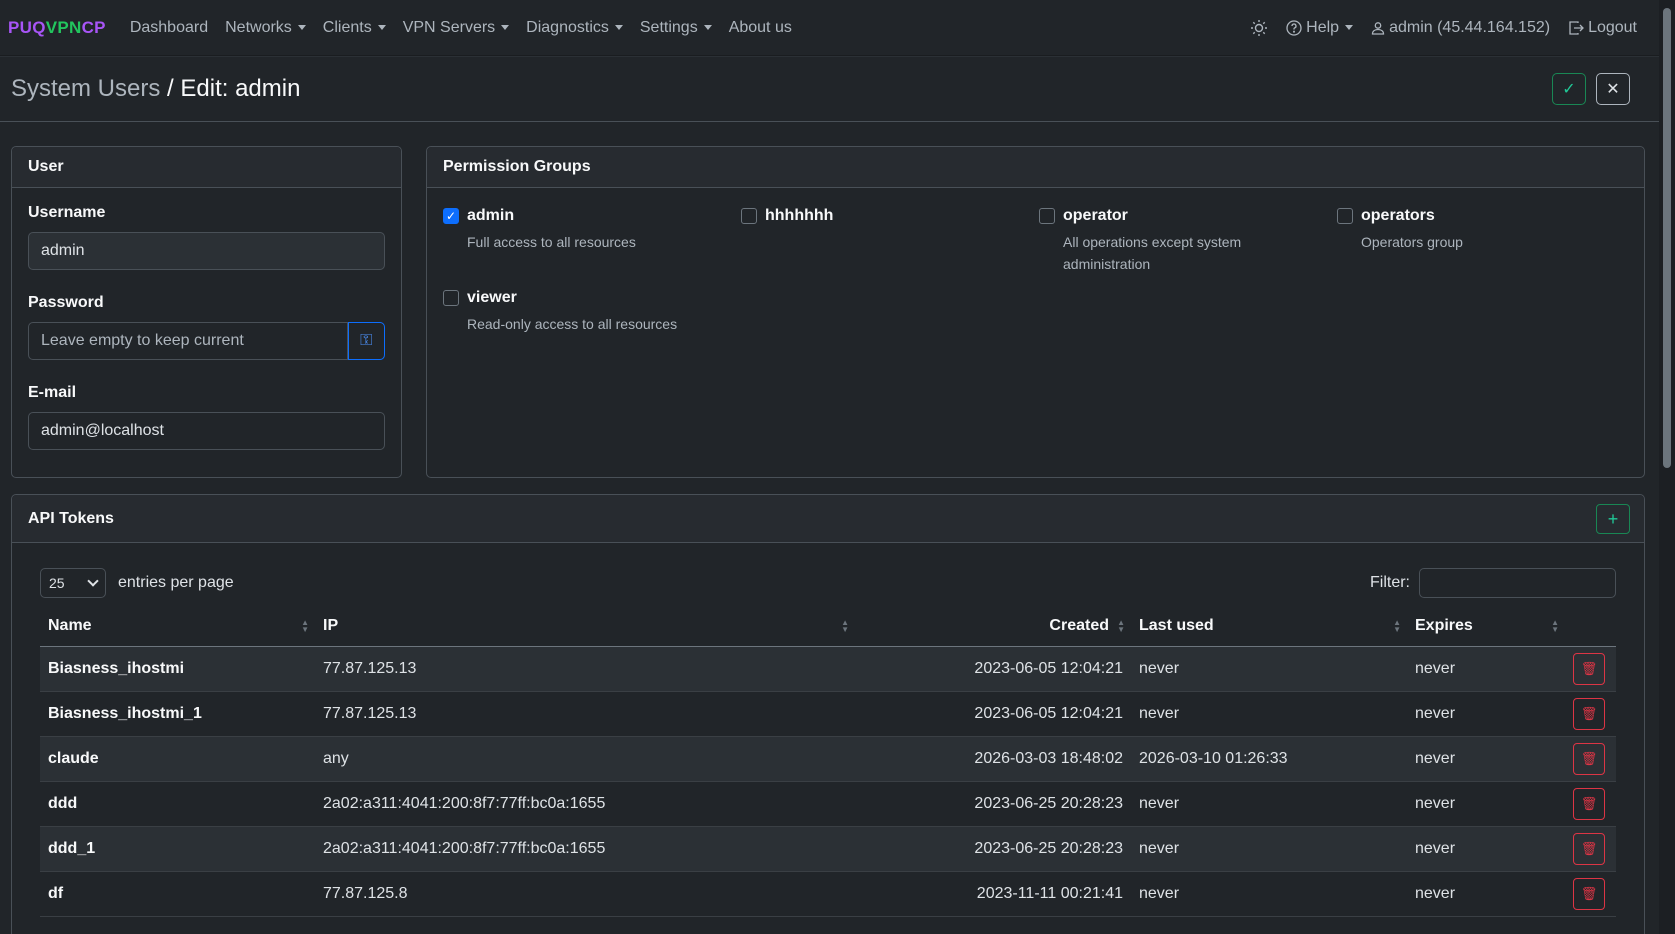 The height and width of the screenshot is (934, 1675). What do you see at coordinates (1378, 28) in the screenshot?
I see `person-icon` at bounding box center [1378, 28].